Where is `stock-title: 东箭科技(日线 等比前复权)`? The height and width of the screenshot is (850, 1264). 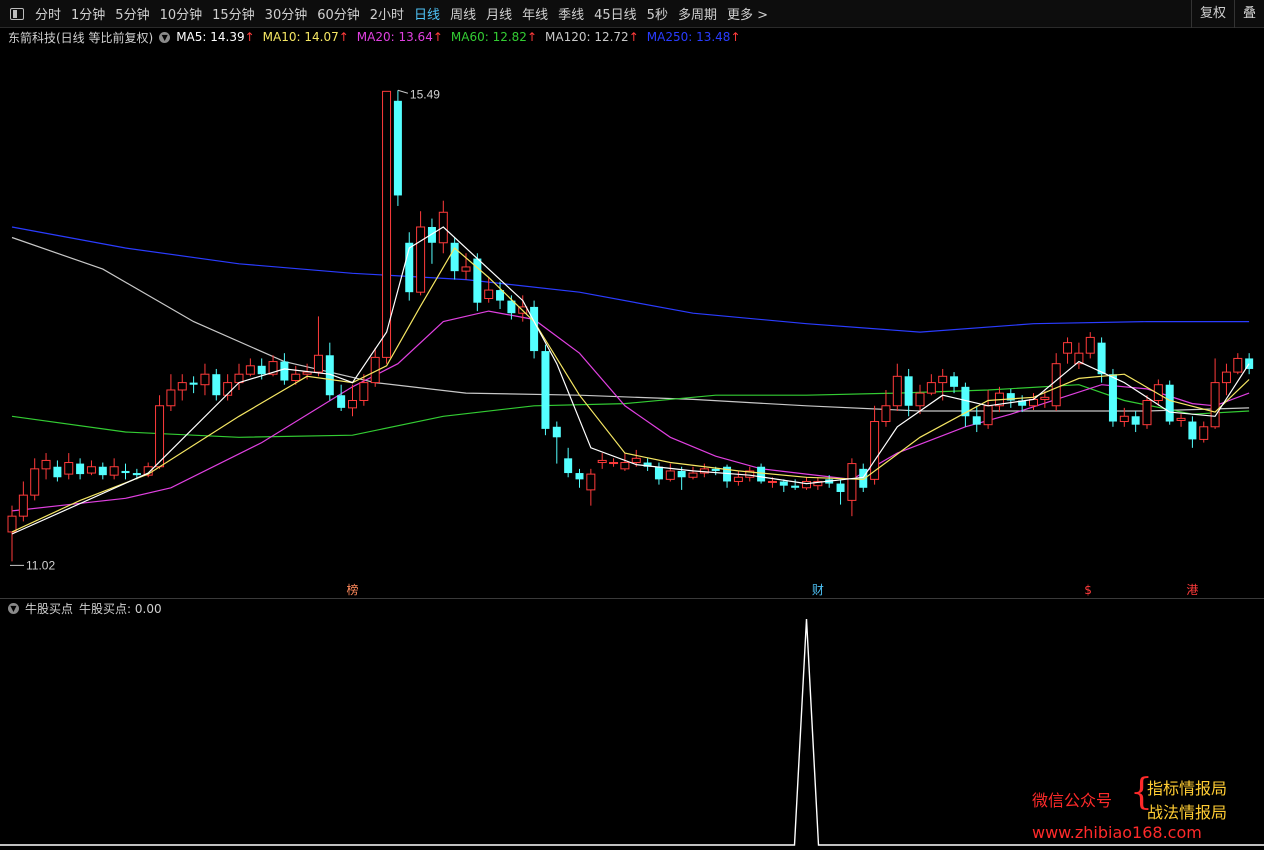 stock-title: 东箭科技(日线 等比前复权) is located at coordinates (81, 37).